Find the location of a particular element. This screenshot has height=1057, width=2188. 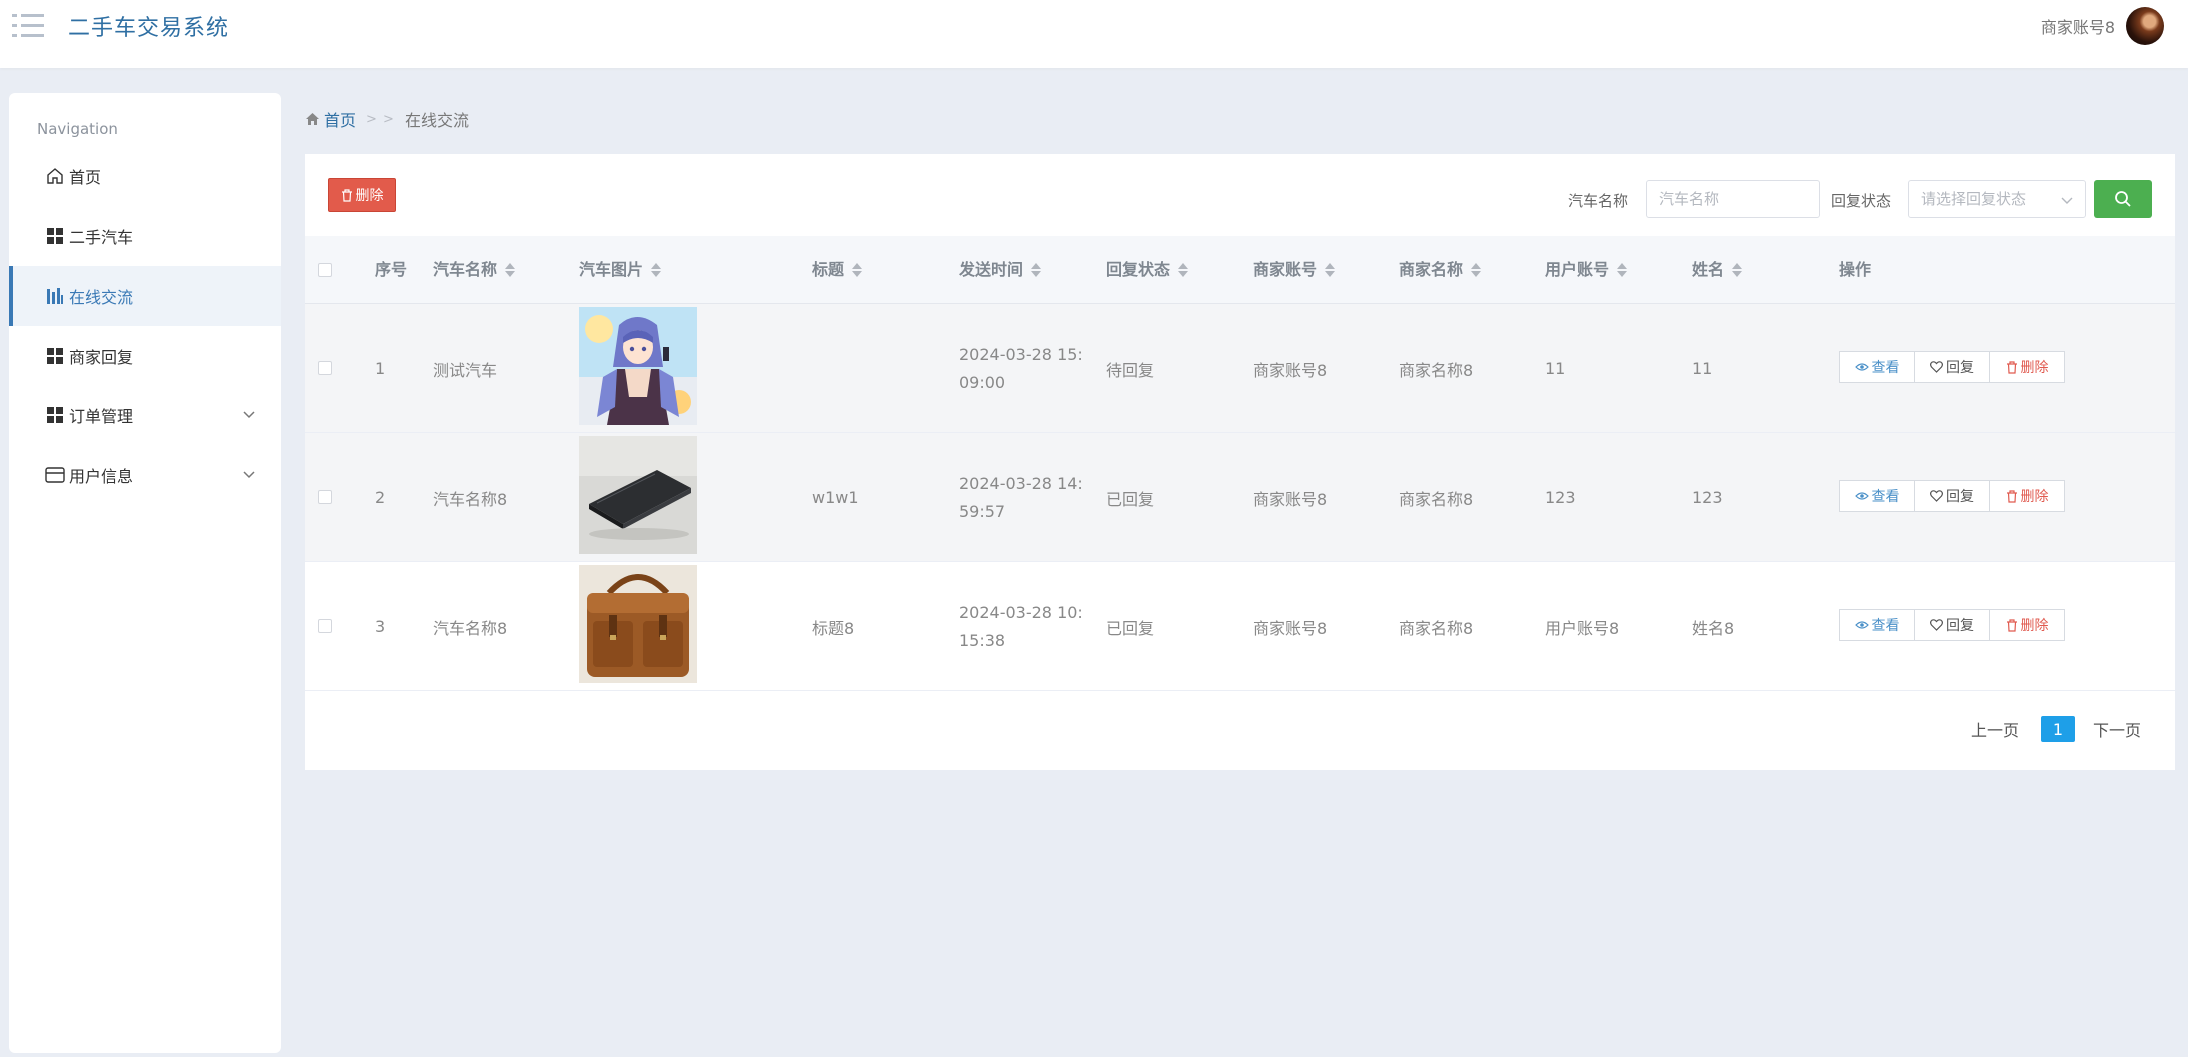

list-menu-icon is located at coordinates (28, 26).